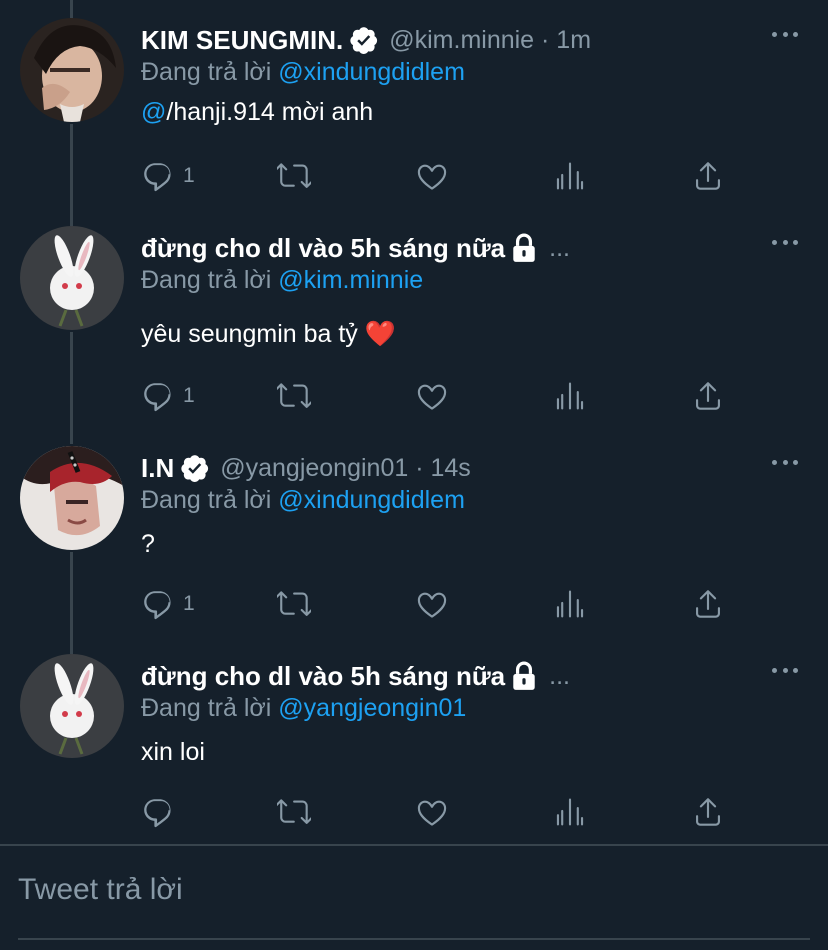 This screenshot has width=828, height=950. I want to click on handle-and-time: @kim.minnie · 1m, so click(490, 40).